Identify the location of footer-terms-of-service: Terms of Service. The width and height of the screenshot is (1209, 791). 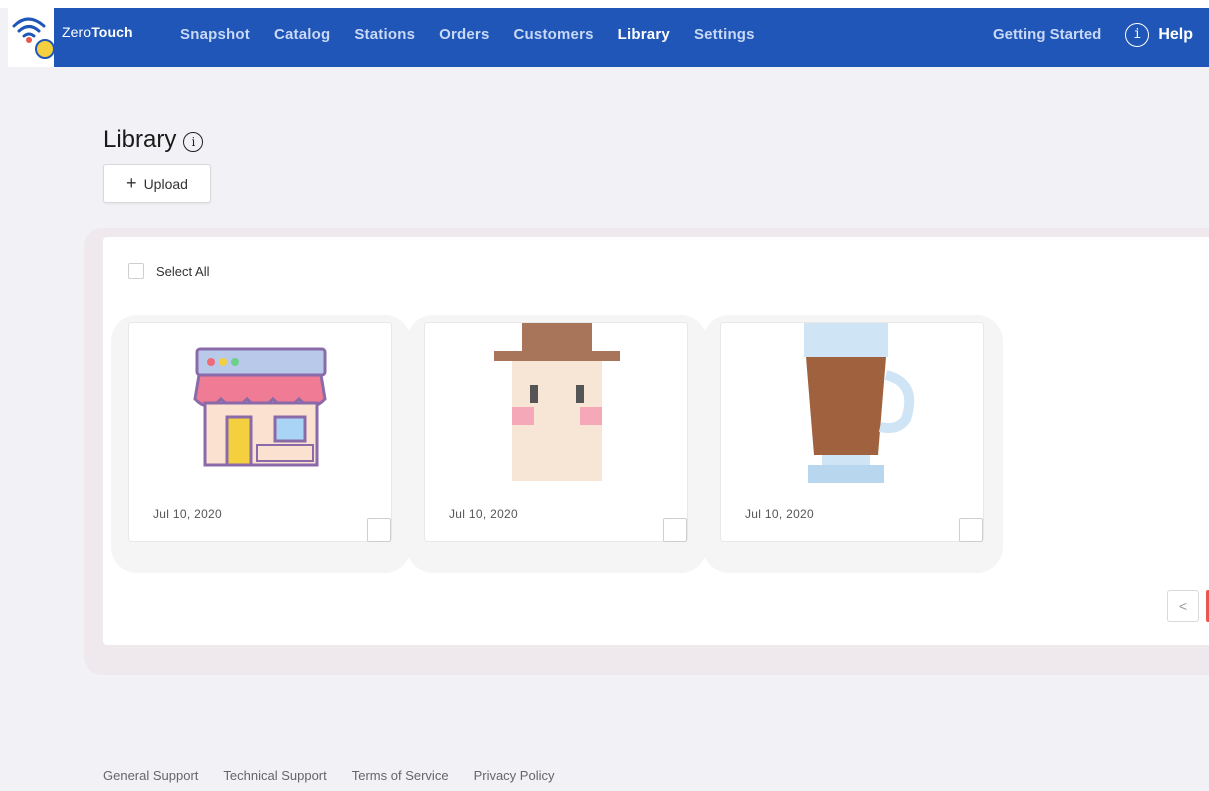
(400, 775).